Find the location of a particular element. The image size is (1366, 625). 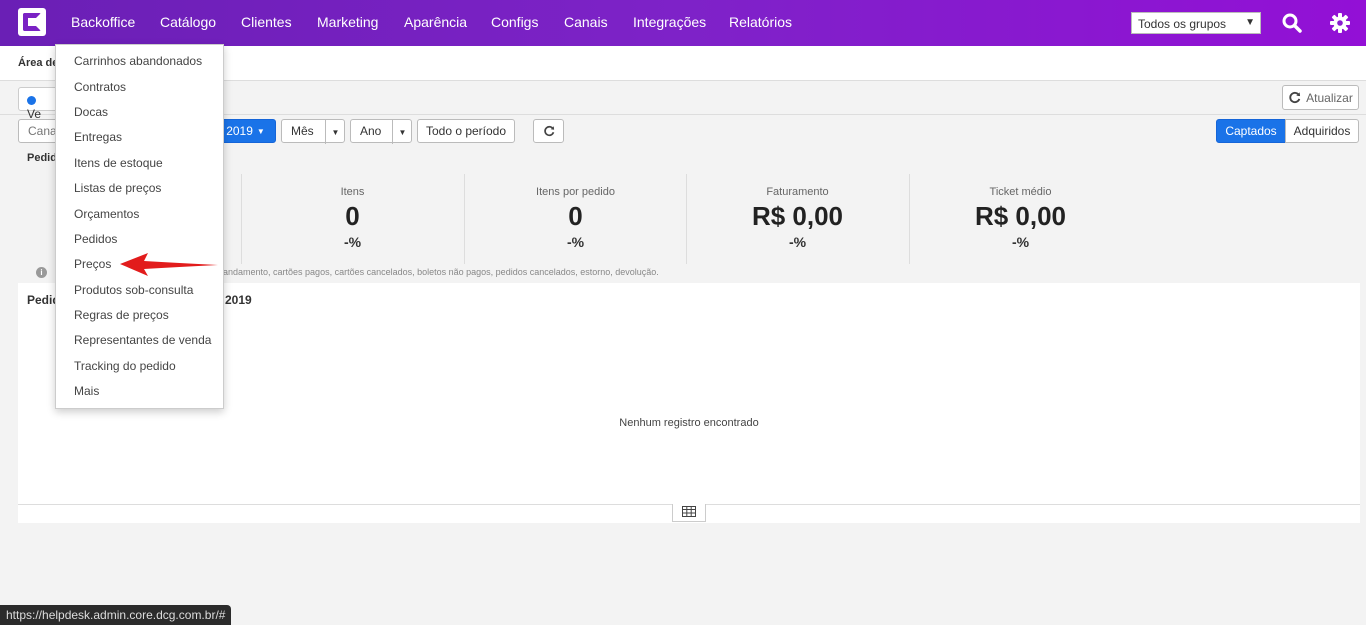

empty-message: Nenhum registro encontrado is located at coordinates (689, 423).